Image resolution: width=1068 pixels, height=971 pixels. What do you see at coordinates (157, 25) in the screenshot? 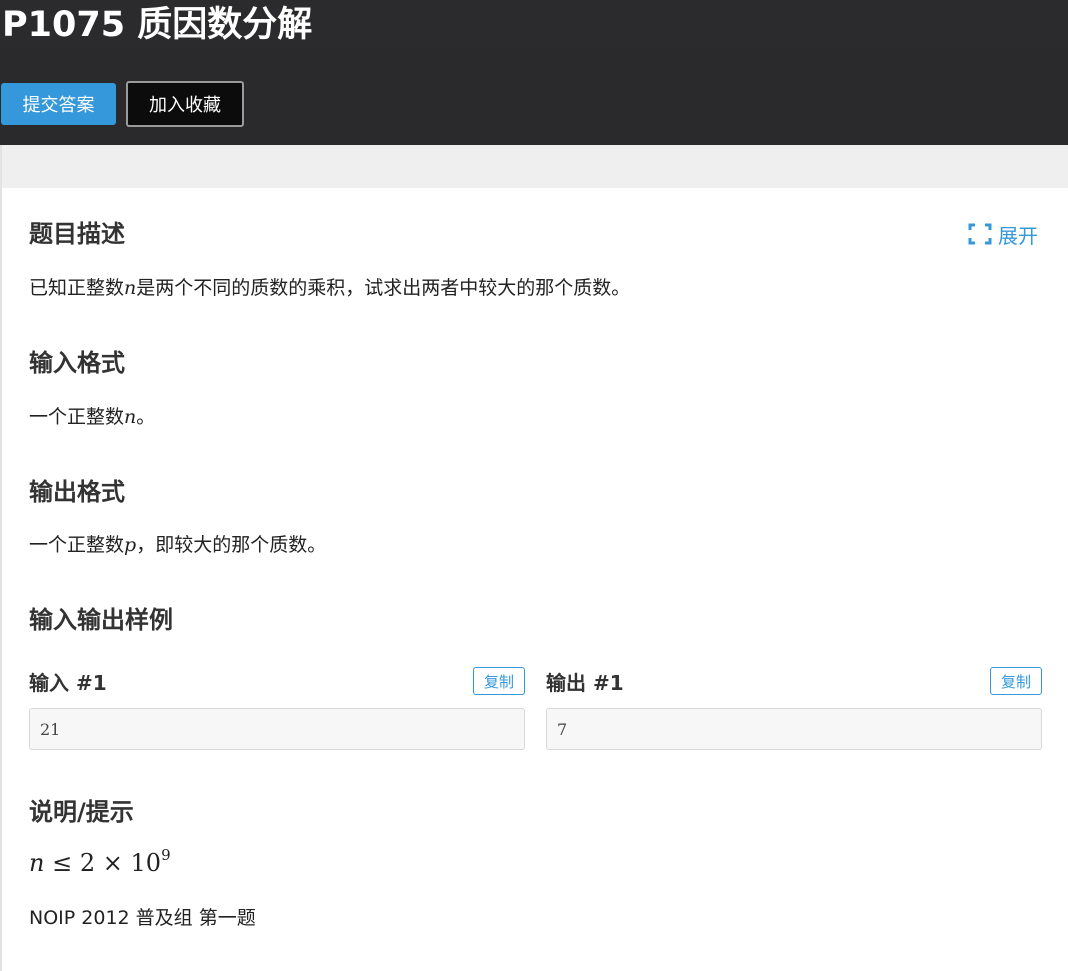
I see `page-title: P1075 质因数分解` at bounding box center [157, 25].